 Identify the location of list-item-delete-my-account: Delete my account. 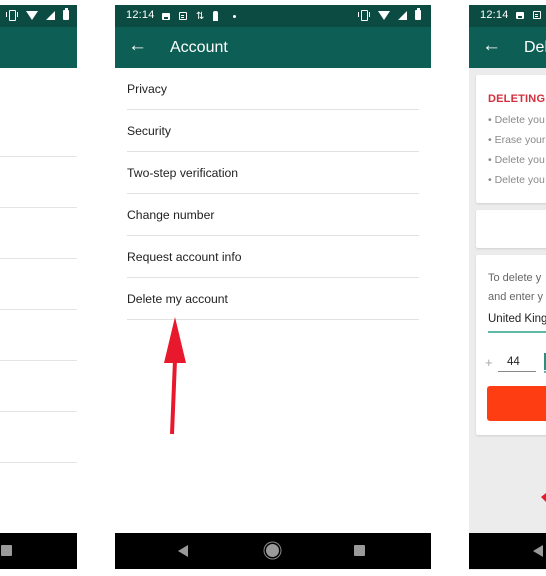
(273, 299).